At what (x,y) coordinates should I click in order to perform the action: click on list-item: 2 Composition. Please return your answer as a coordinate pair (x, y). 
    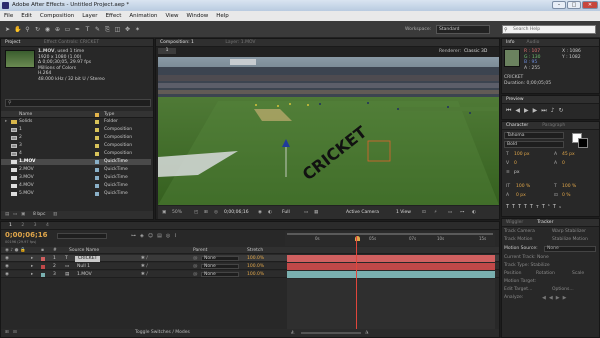
    Looking at the image, I should click on (76, 138).